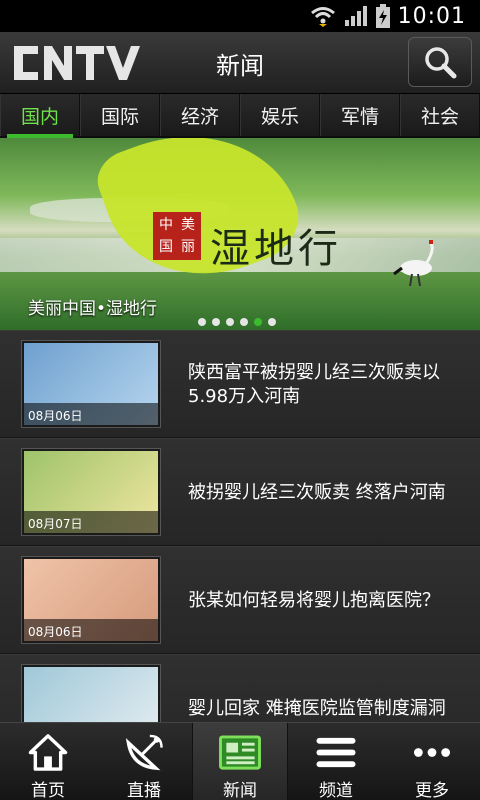 The width and height of the screenshot is (480, 800). I want to click on tab-military: 军情, so click(360, 115).